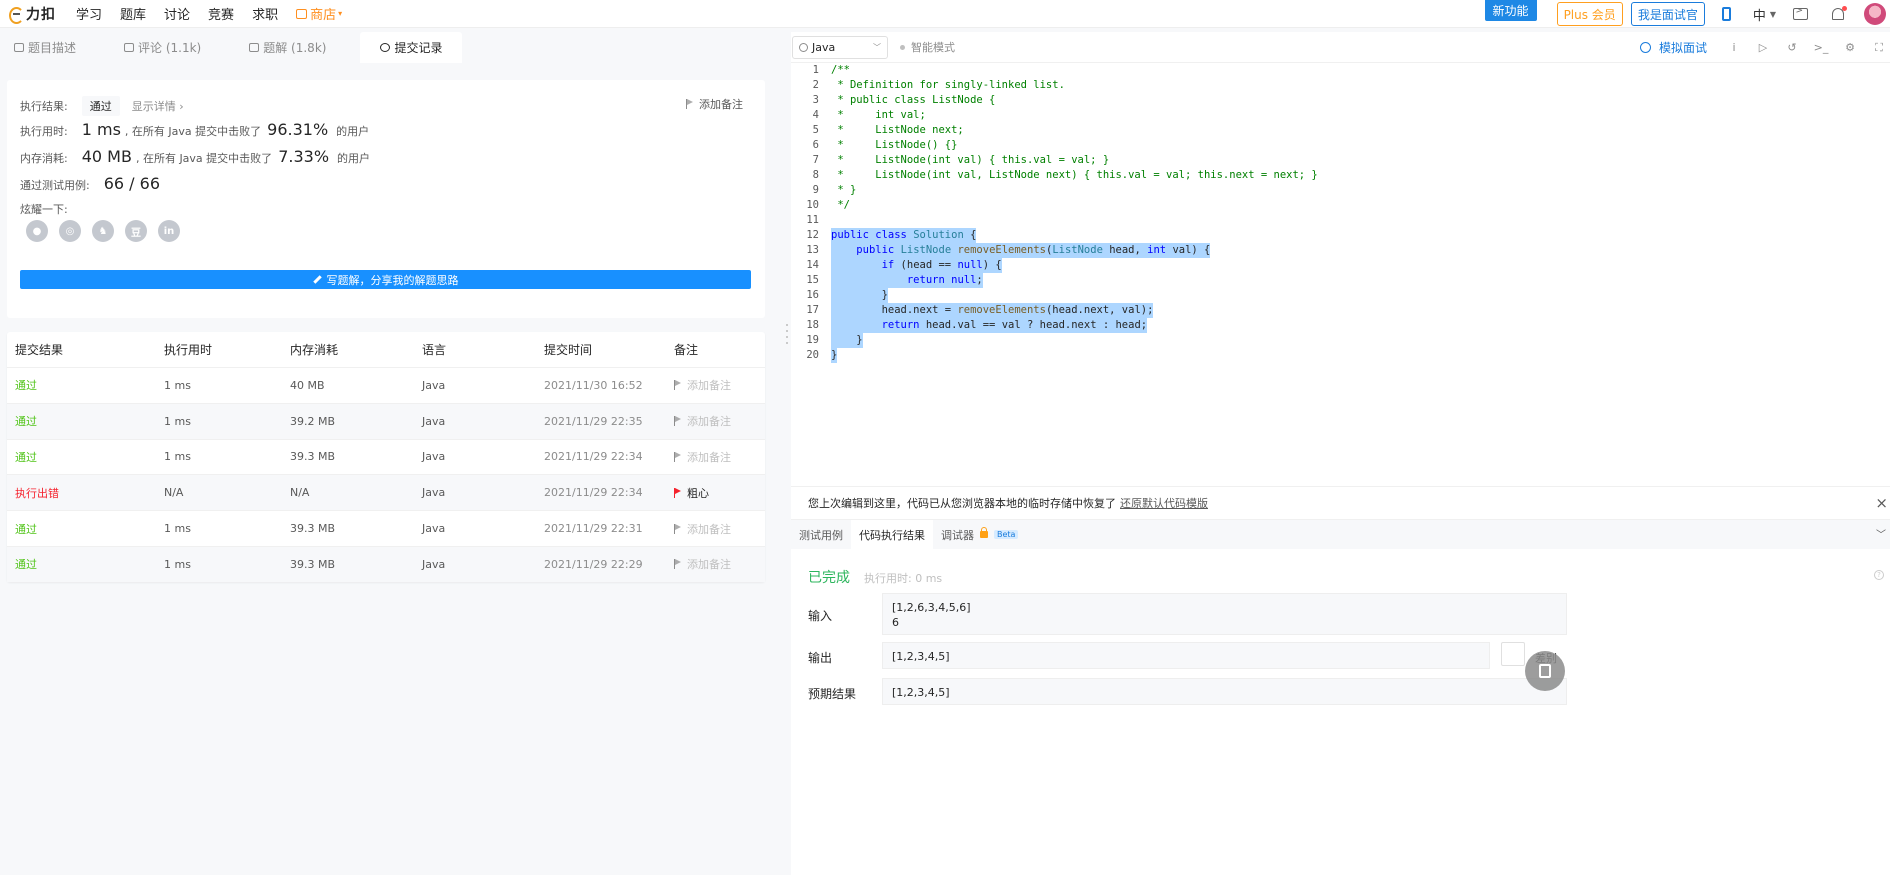 This screenshot has width=1890, height=875. Describe the element at coordinates (815, 175) in the screenshot. I see `line-number: 8` at that location.